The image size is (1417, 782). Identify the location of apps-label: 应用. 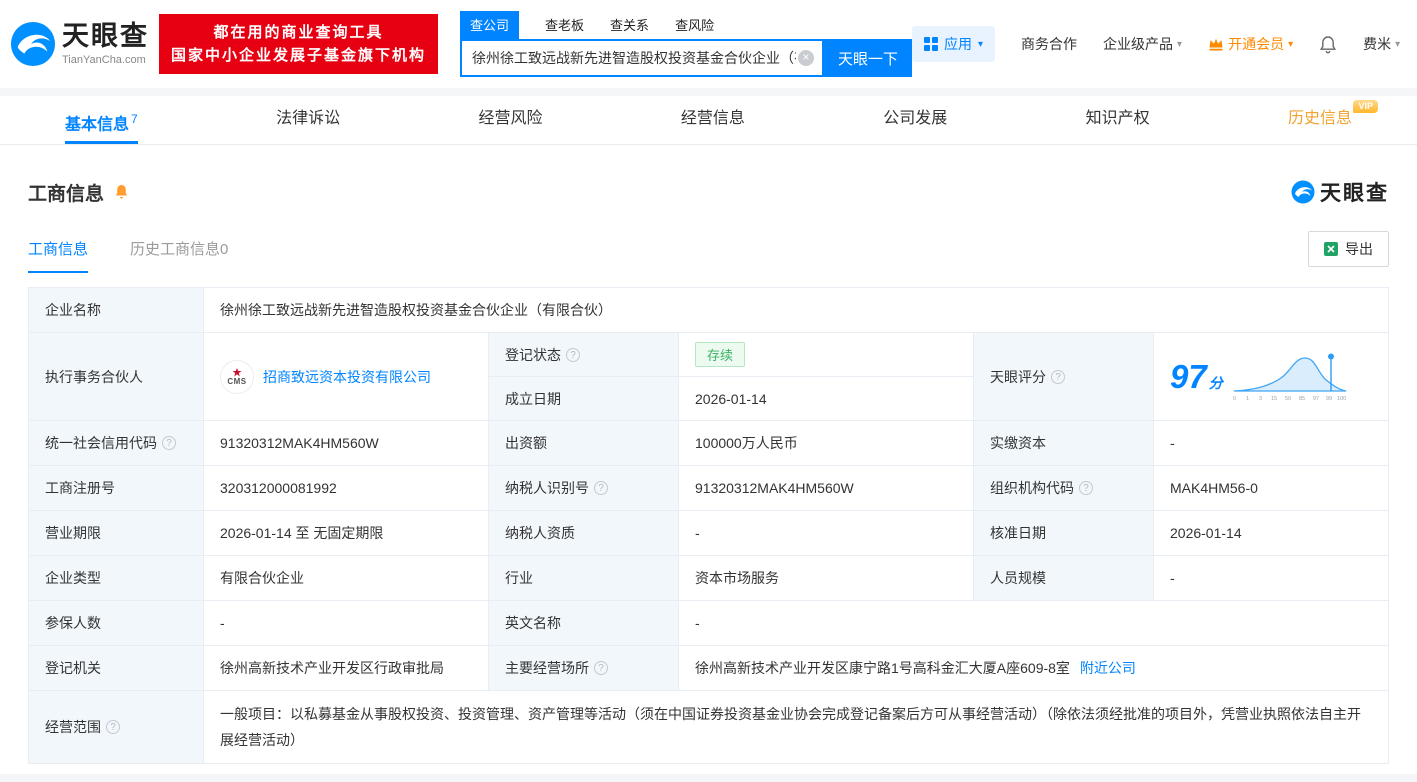
(958, 44).